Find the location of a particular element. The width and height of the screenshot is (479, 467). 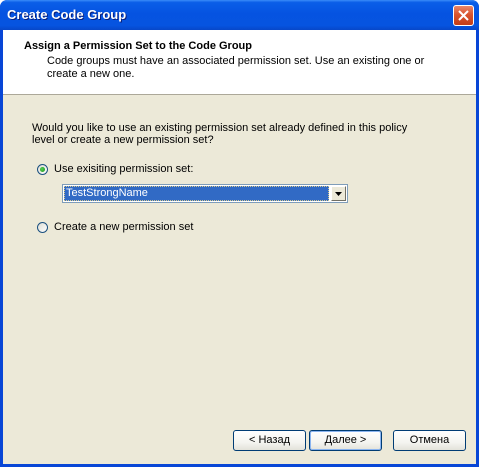

create-new-option: Create a new permission set is located at coordinates (115, 227).